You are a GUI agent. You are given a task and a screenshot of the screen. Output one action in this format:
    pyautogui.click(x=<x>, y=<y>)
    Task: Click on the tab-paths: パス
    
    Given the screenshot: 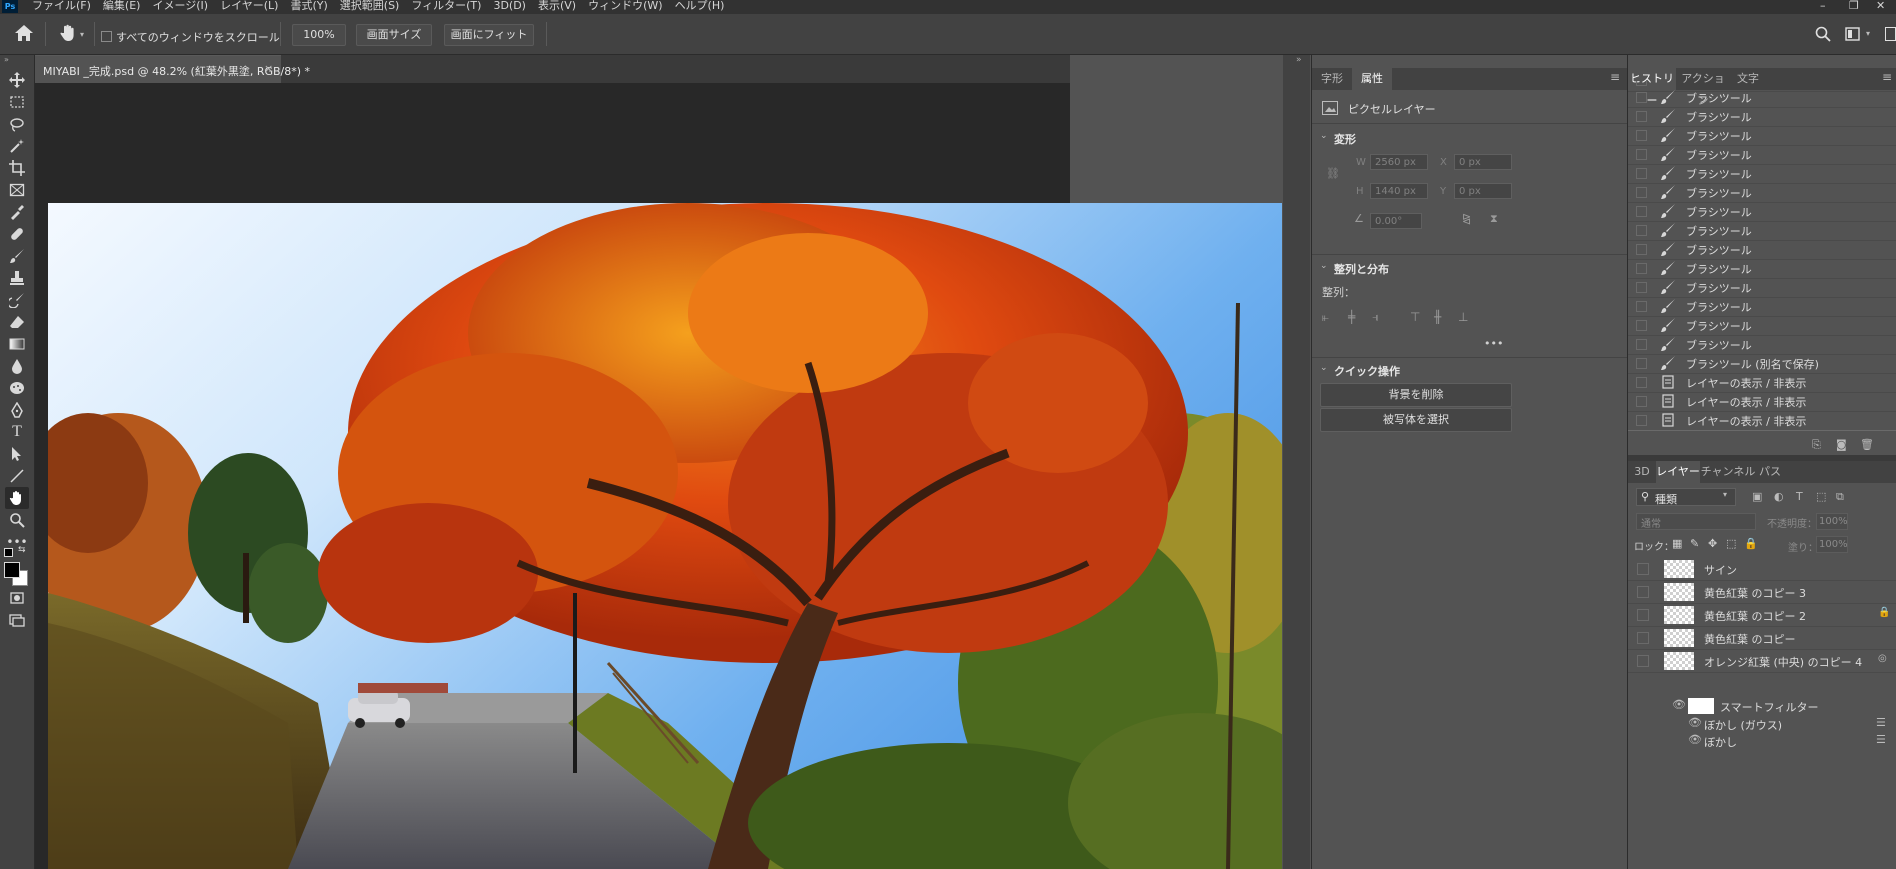 What is the action you would take?
    pyautogui.click(x=1770, y=472)
    